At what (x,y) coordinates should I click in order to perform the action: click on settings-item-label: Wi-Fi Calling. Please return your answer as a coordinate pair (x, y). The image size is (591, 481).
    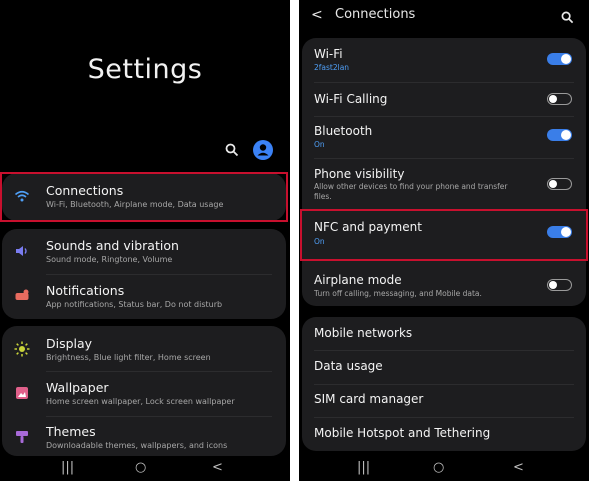
    Looking at the image, I should click on (351, 99).